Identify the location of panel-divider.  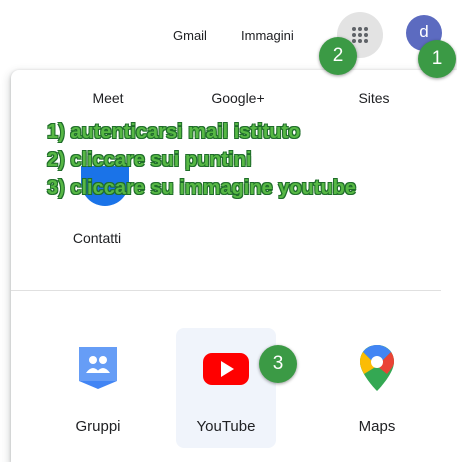
(226, 290).